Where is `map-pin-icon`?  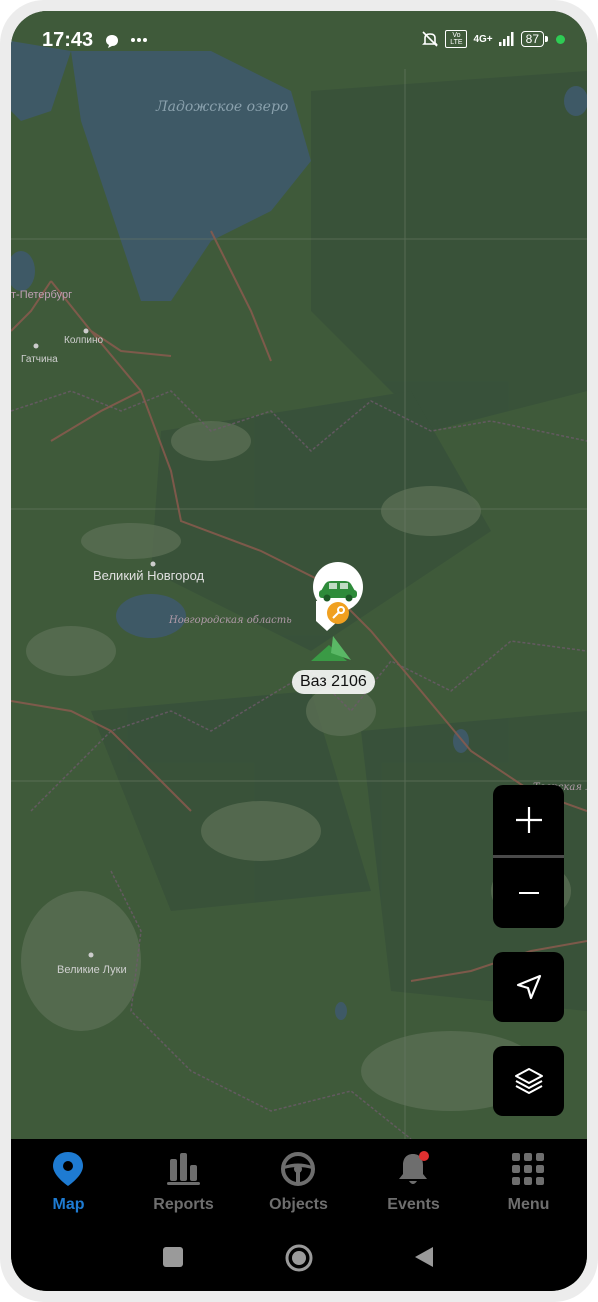
map-pin-icon is located at coordinates (68, 1169).